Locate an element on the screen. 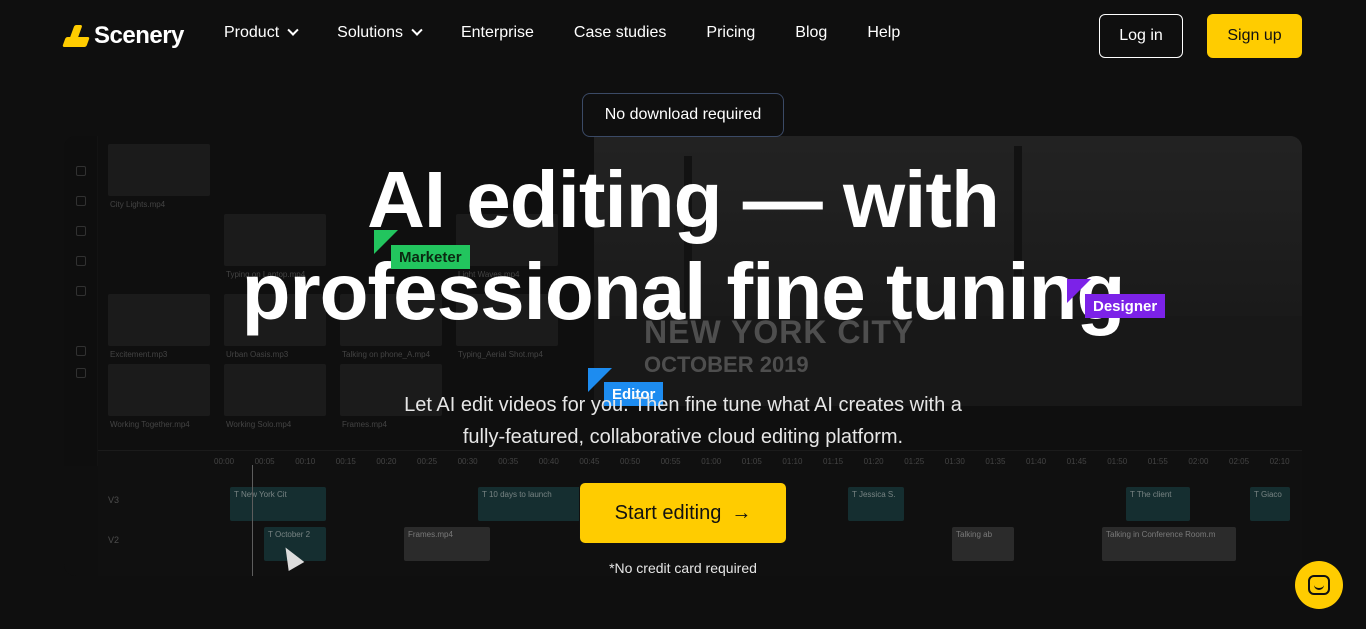 Image resolution: width=1366 pixels, height=629 pixels. nav-item-solutions: Solutions is located at coordinates (380, 33).